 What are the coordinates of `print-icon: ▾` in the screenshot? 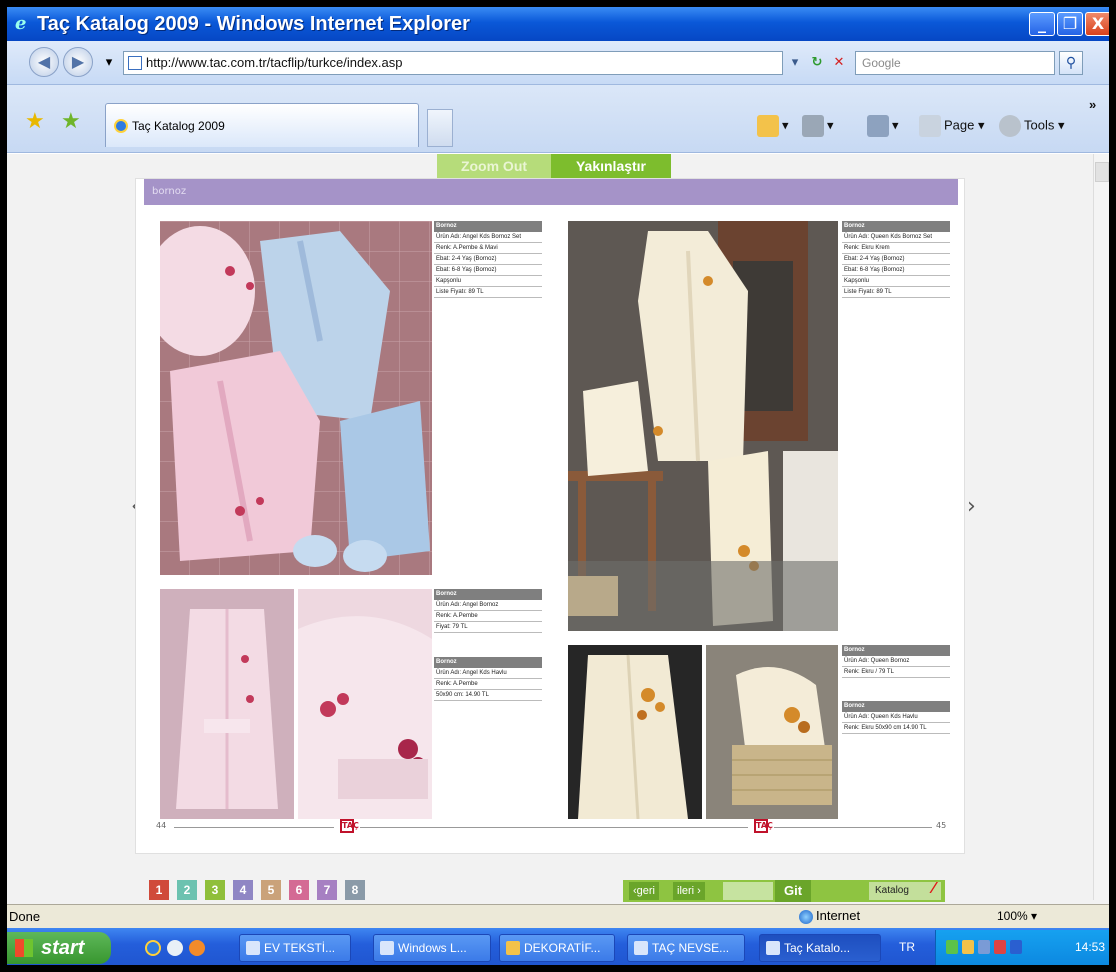 It's located at (883, 126).